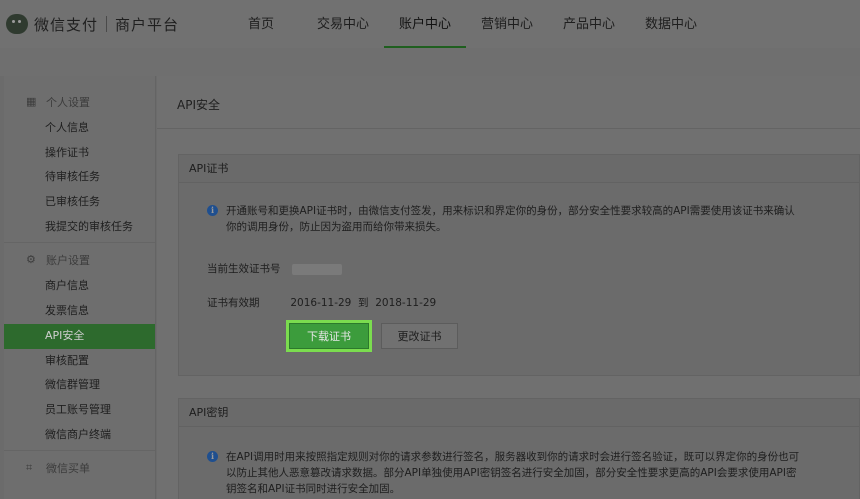  I want to click on brand-separator, so click(107, 24).